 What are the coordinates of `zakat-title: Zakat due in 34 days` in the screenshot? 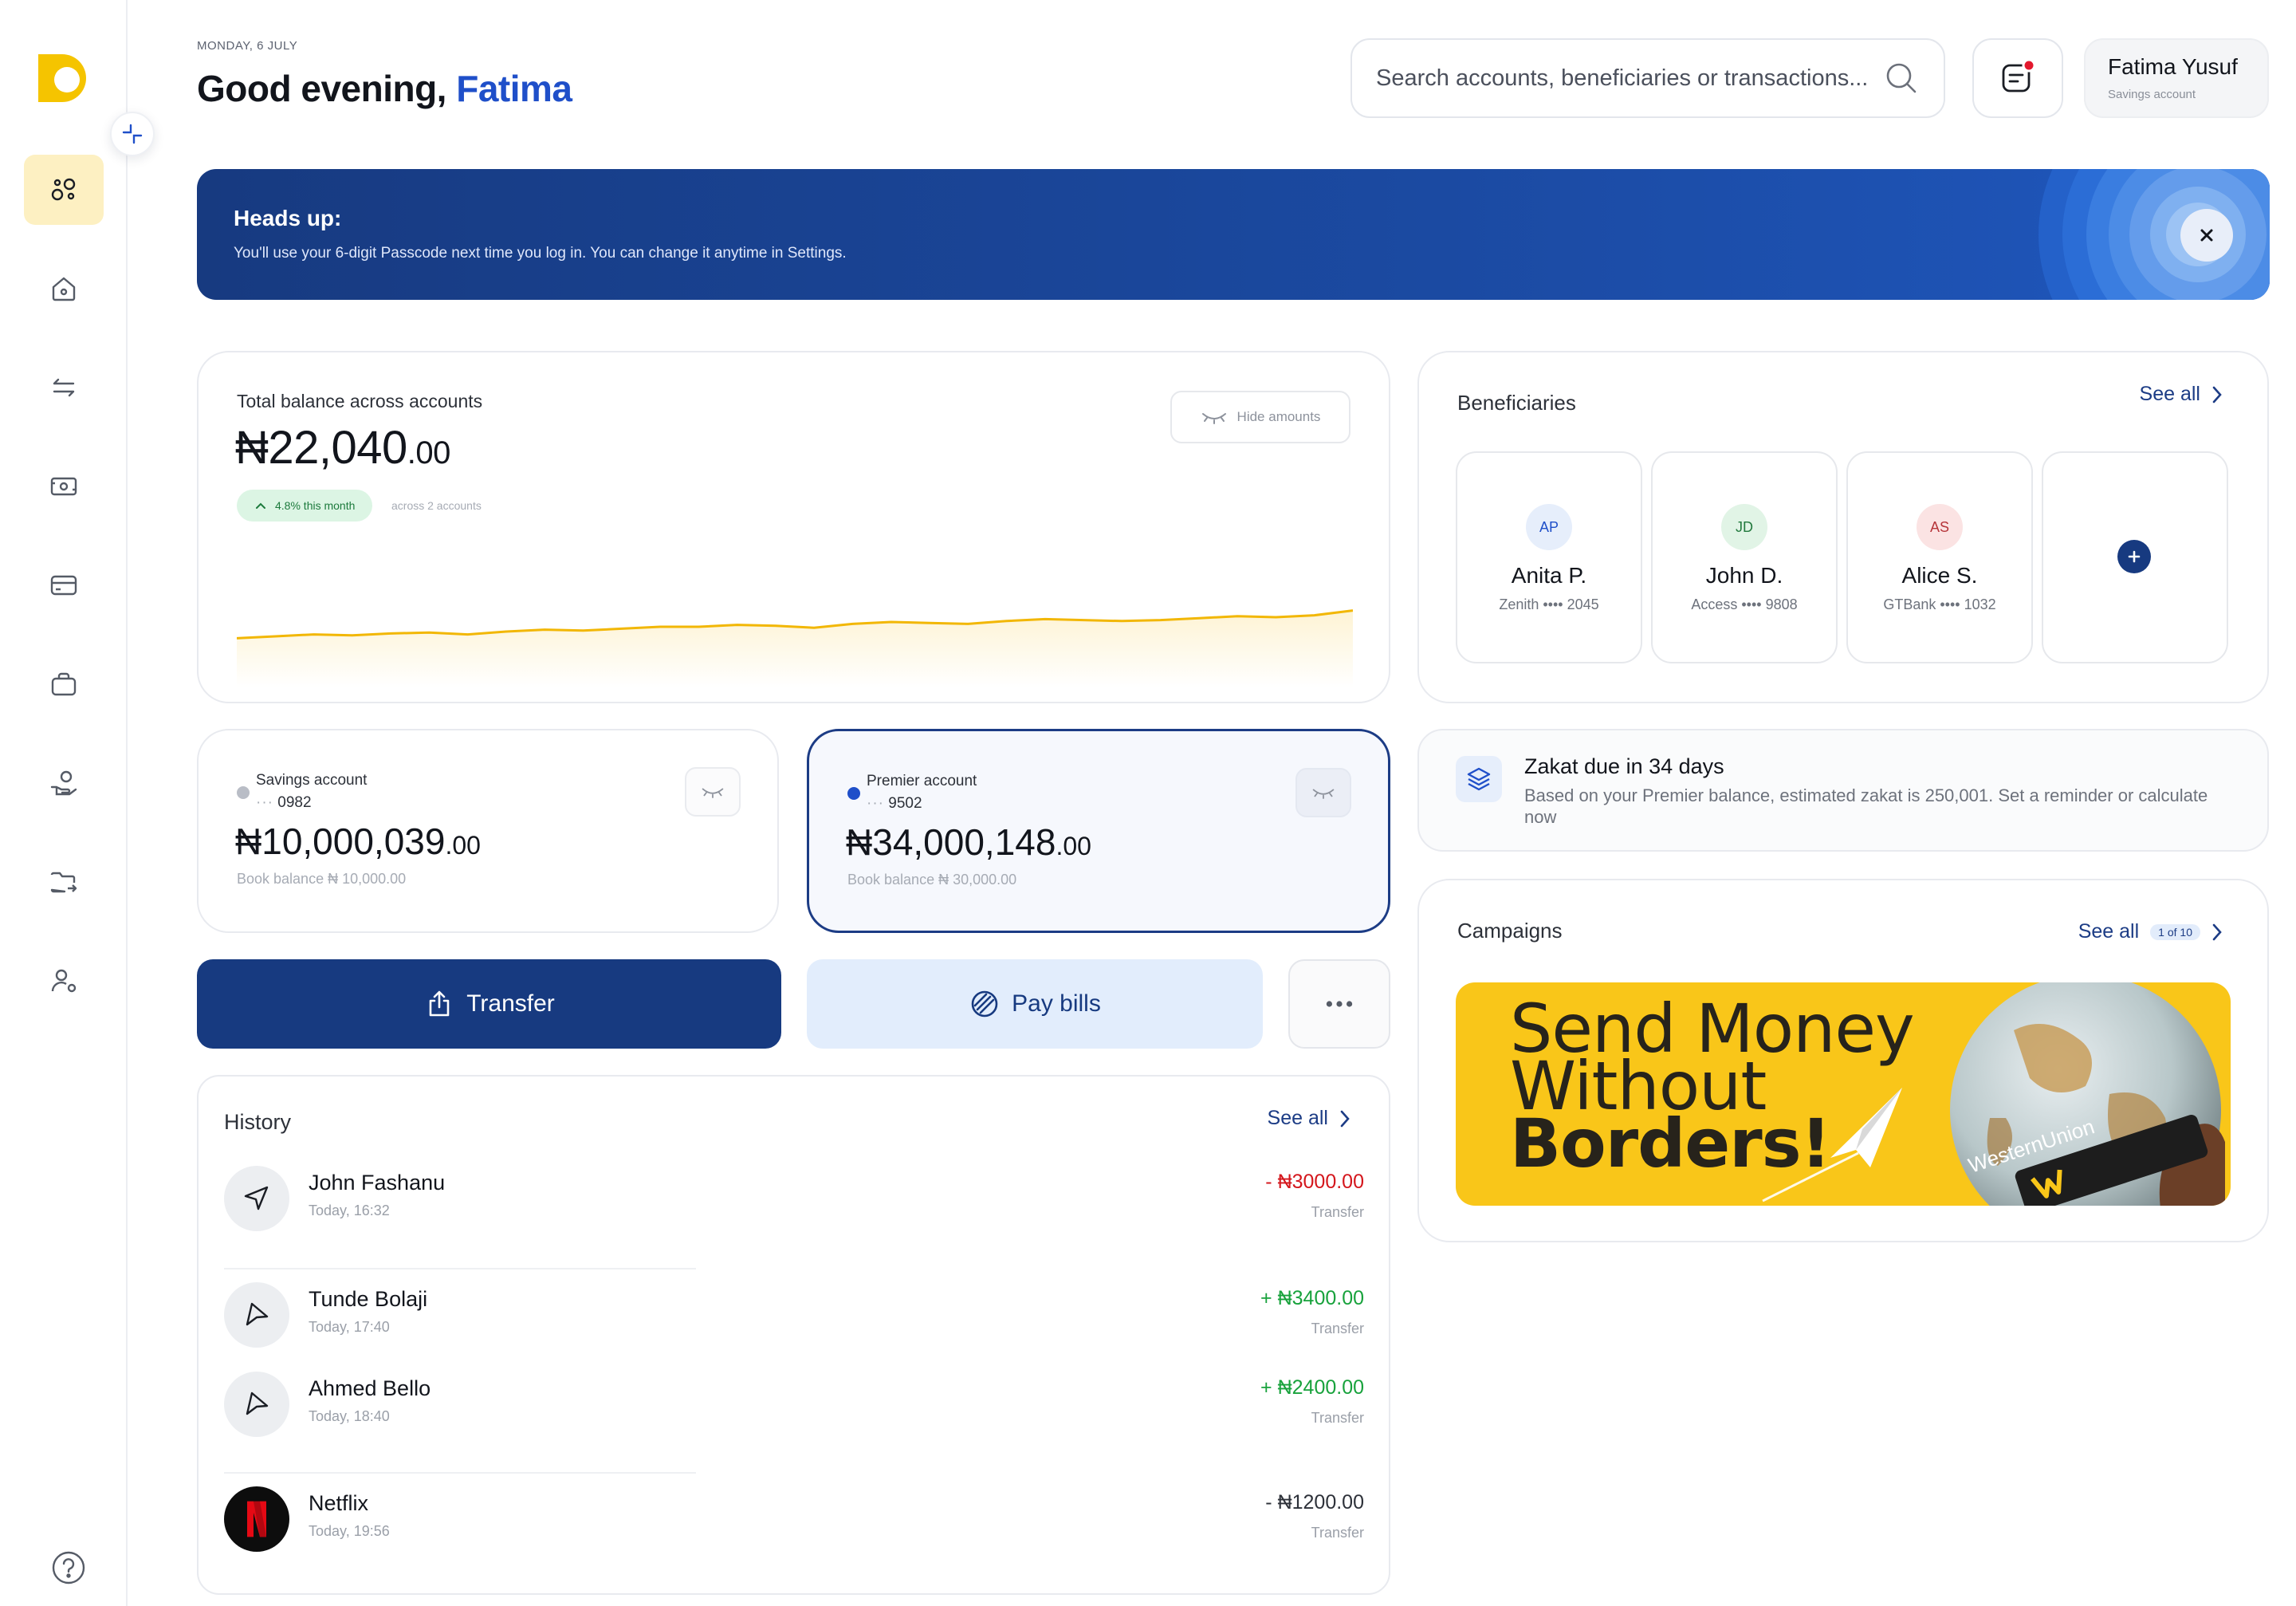 It's located at (1624, 766).